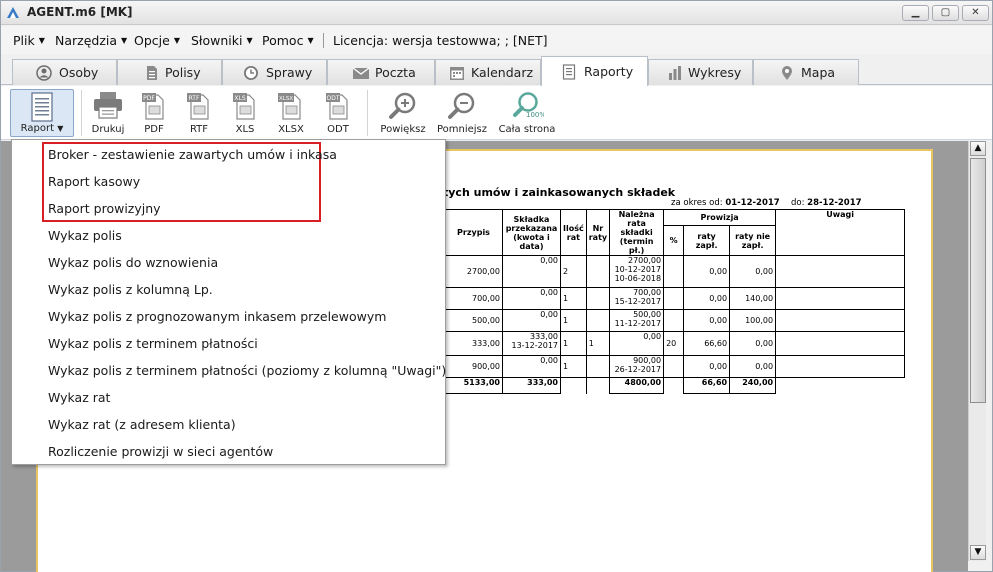 Image resolution: width=993 pixels, height=572 pixels. Describe the element at coordinates (975, 13) in the screenshot. I see `close-button: ✕` at that location.